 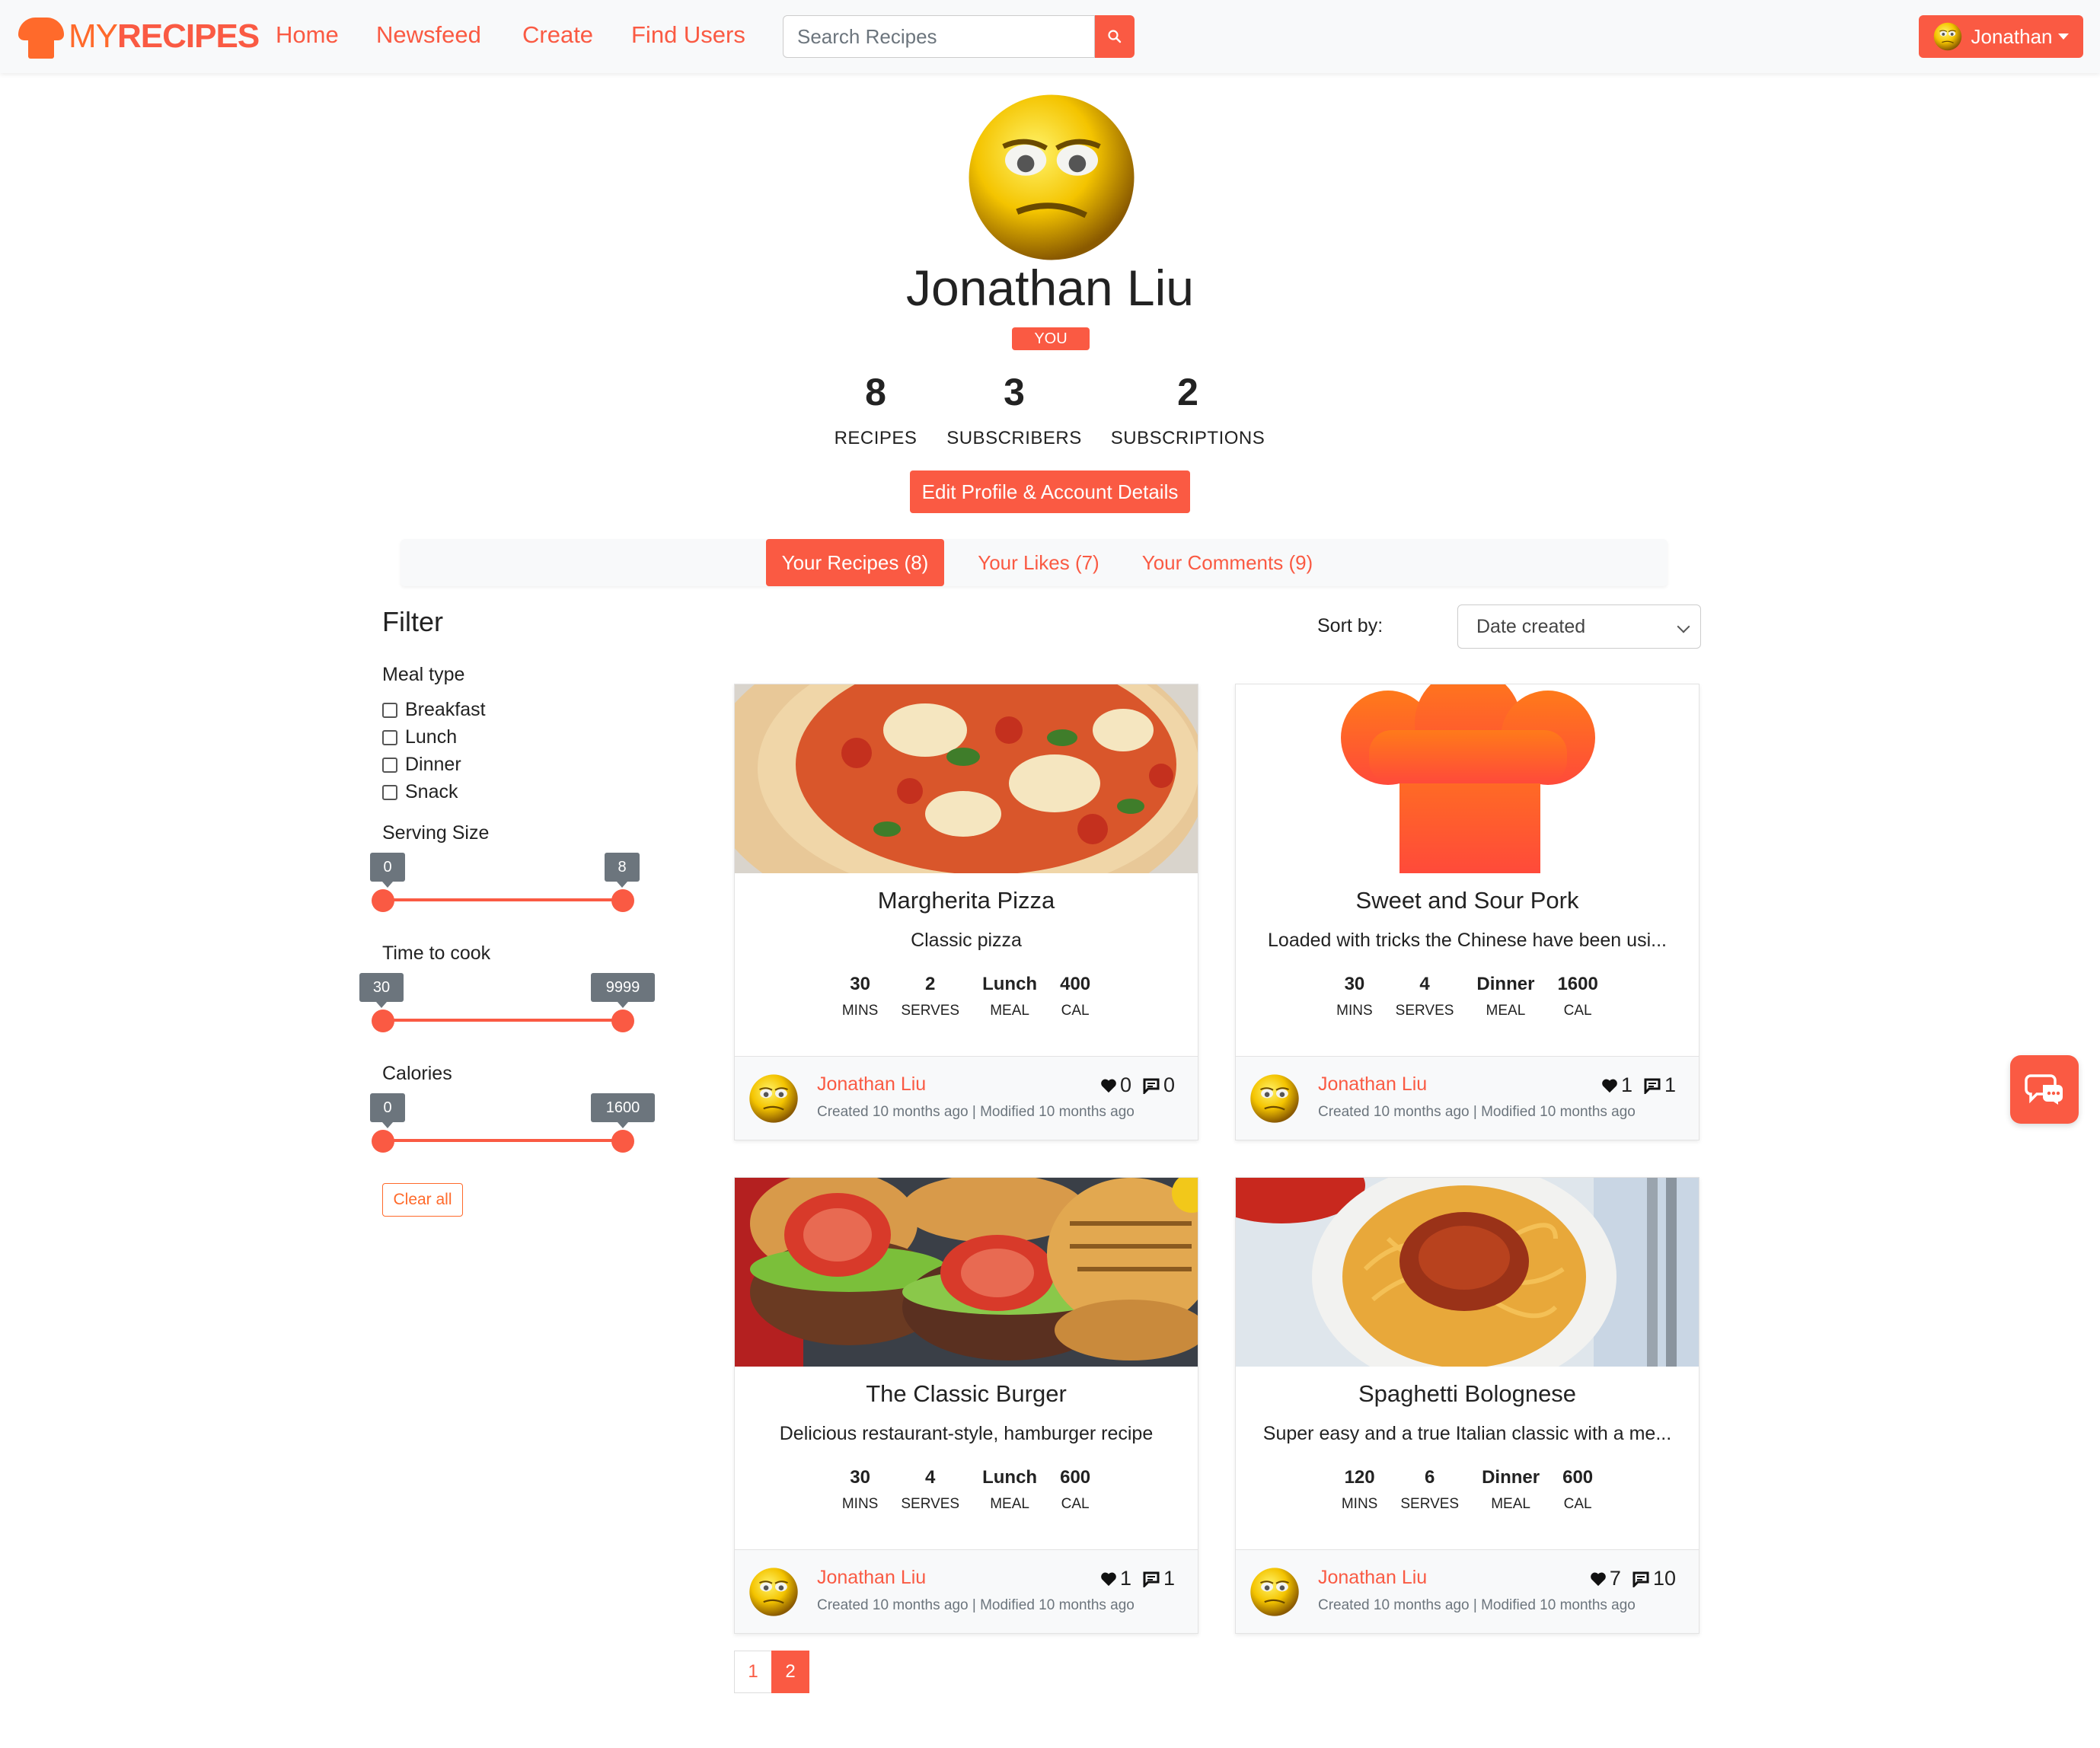 I want to click on checkbox-lunch: Lunch, so click(x=419, y=737).